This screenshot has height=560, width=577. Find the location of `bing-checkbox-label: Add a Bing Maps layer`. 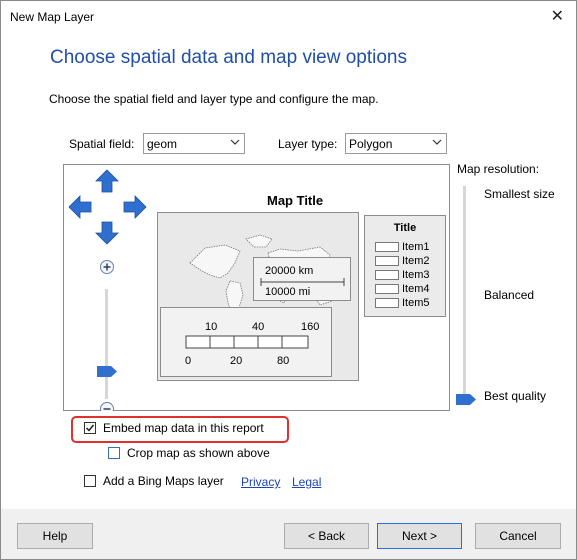

bing-checkbox-label: Add a Bing Maps layer is located at coordinates (163, 481).